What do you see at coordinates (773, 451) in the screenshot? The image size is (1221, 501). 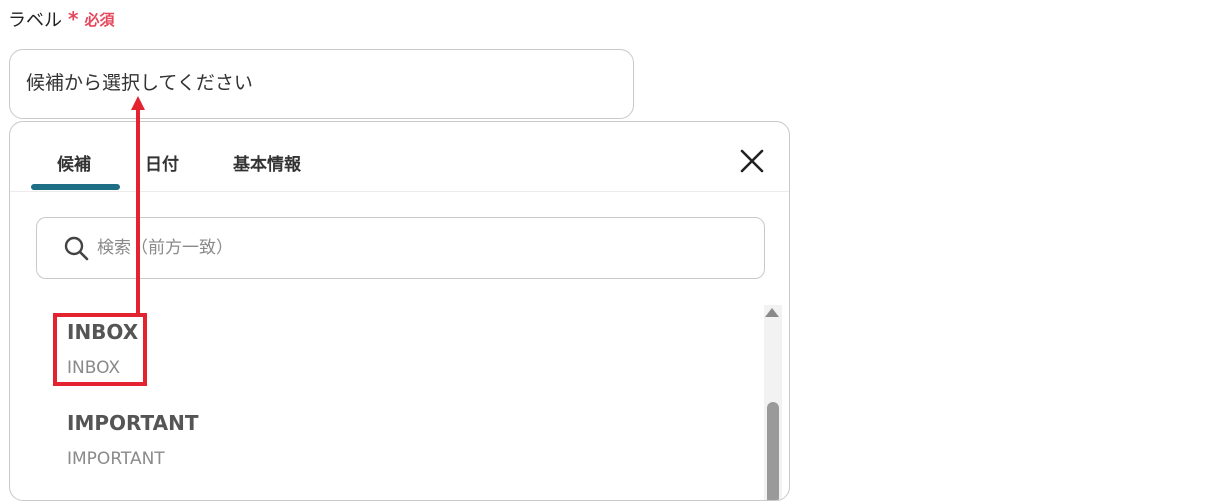 I see `scrollbar-thumb` at bounding box center [773, 451].